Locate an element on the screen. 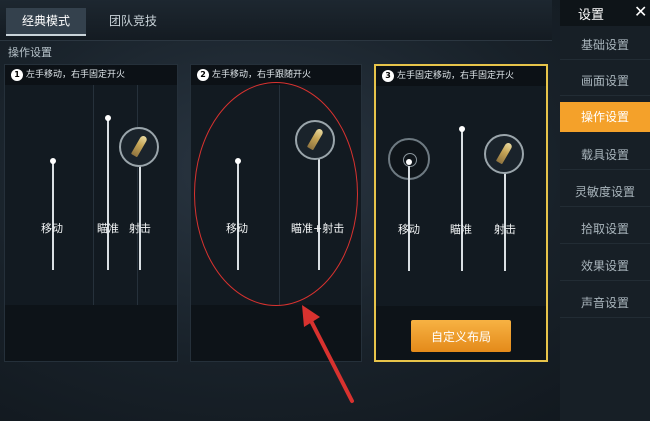  sidebar-item-effects: 效果设置 is located at coordinates (605, 266).